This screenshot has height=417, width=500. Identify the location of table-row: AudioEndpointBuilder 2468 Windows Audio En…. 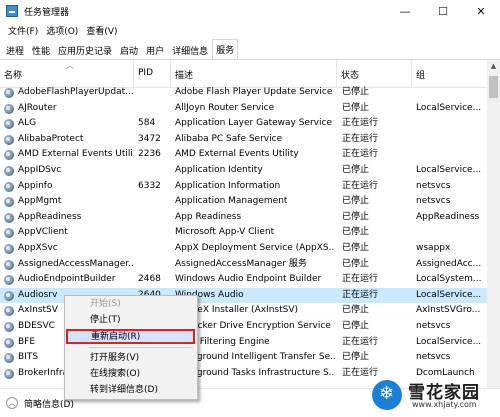
(243, 280).